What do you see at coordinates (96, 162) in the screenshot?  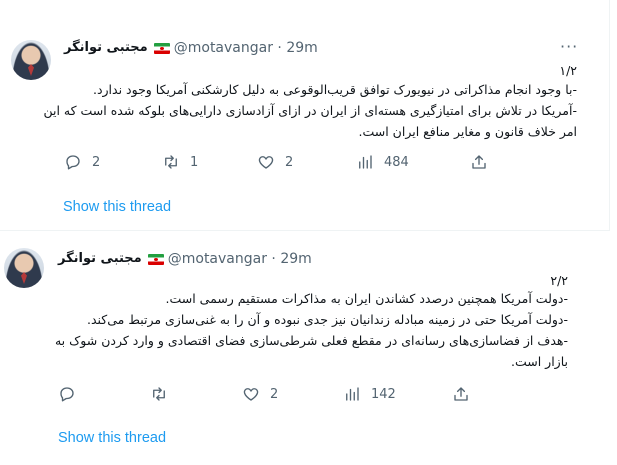 I see `reply-count: 2` at bounding box center [96, 162].